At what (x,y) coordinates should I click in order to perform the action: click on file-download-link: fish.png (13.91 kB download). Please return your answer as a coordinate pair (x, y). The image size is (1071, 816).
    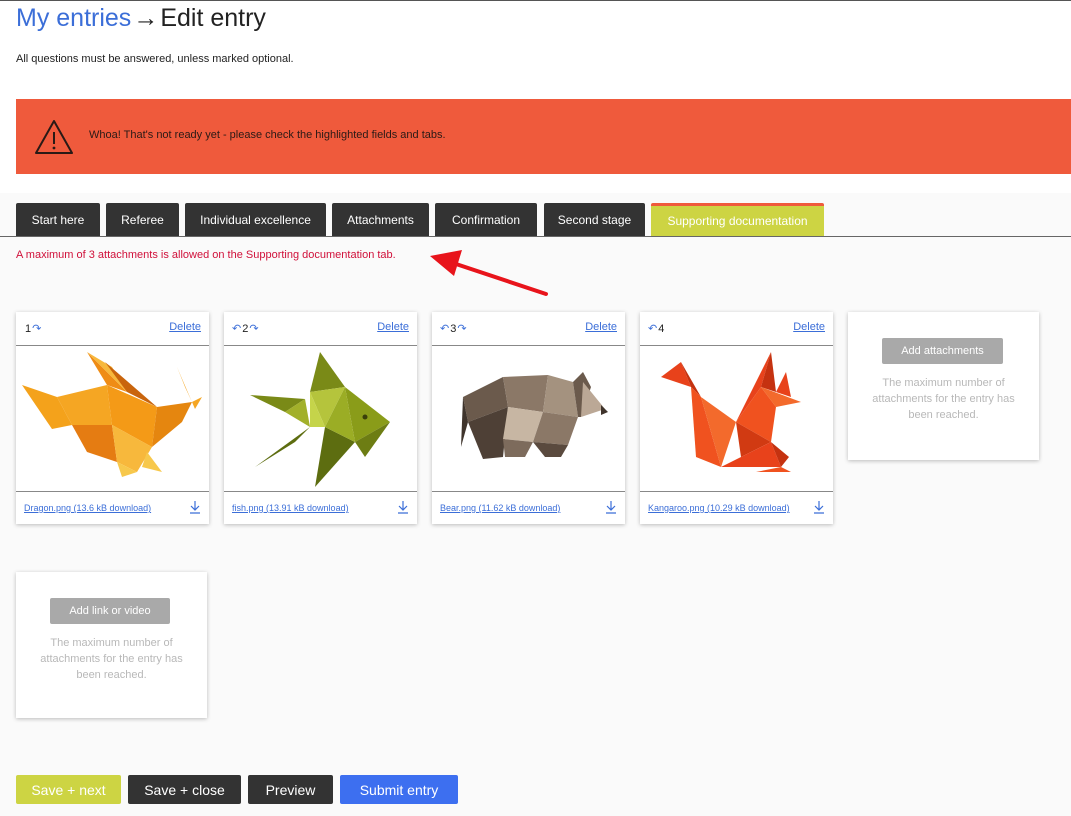
    Looking at the image, I should click on (290, 508).